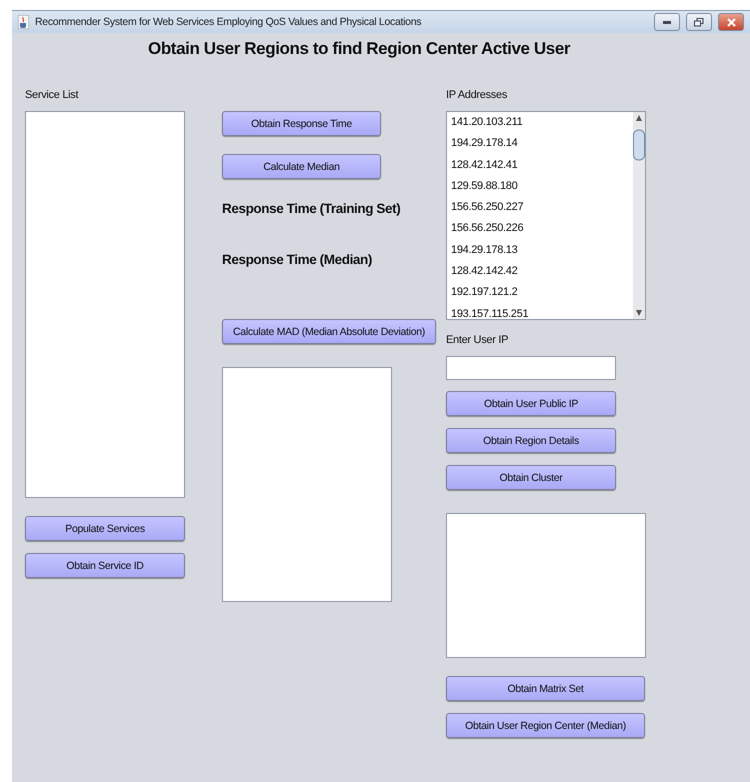 The width and height of the screenshot is (750, 782). I want to click on ip-list-item: 194.29.178.14, so click(542, 148).